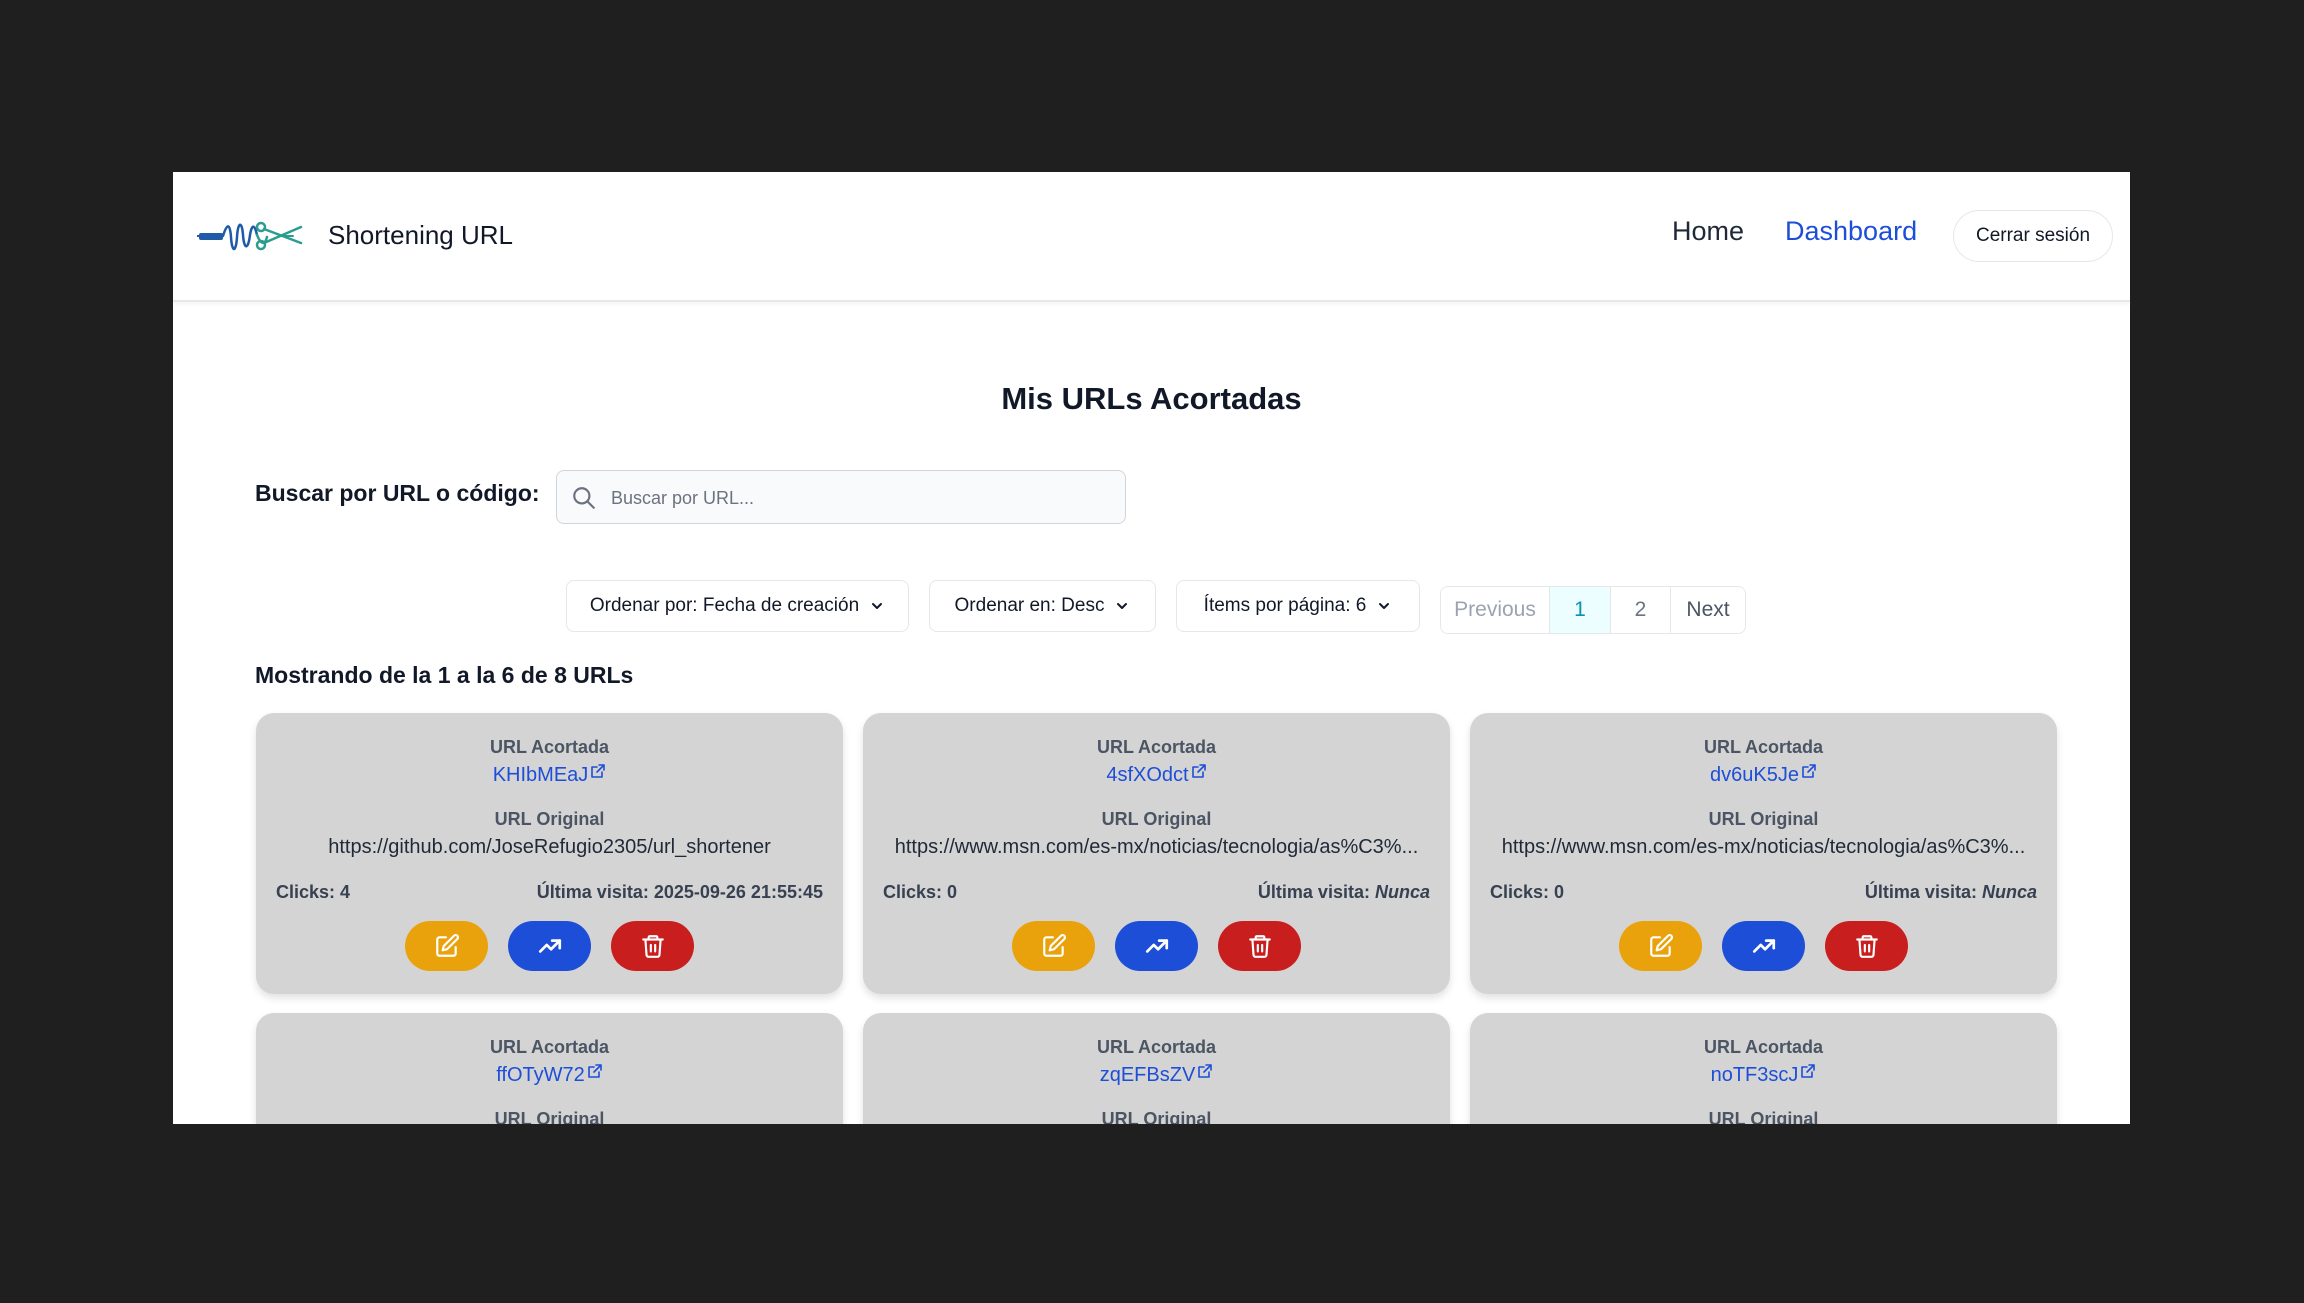 The image size is (2304, 1303). What do you see at coordinates (420, 235) in the screenshot?
I see `brand-name: Shortening URL` at bounding box center [420, 235].